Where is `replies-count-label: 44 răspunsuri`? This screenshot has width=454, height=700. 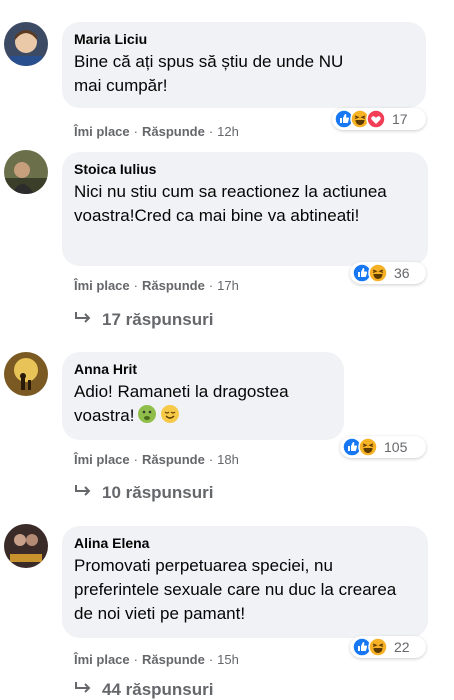
replies-count-label: 44 răspunsuri is located at coordinates (158, 689).